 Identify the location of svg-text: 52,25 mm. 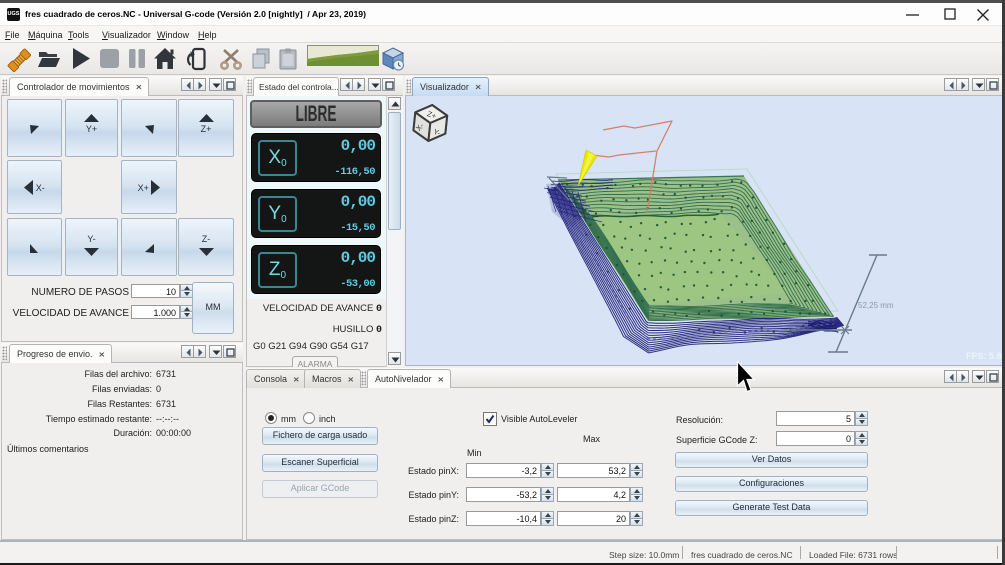
(876, 305).